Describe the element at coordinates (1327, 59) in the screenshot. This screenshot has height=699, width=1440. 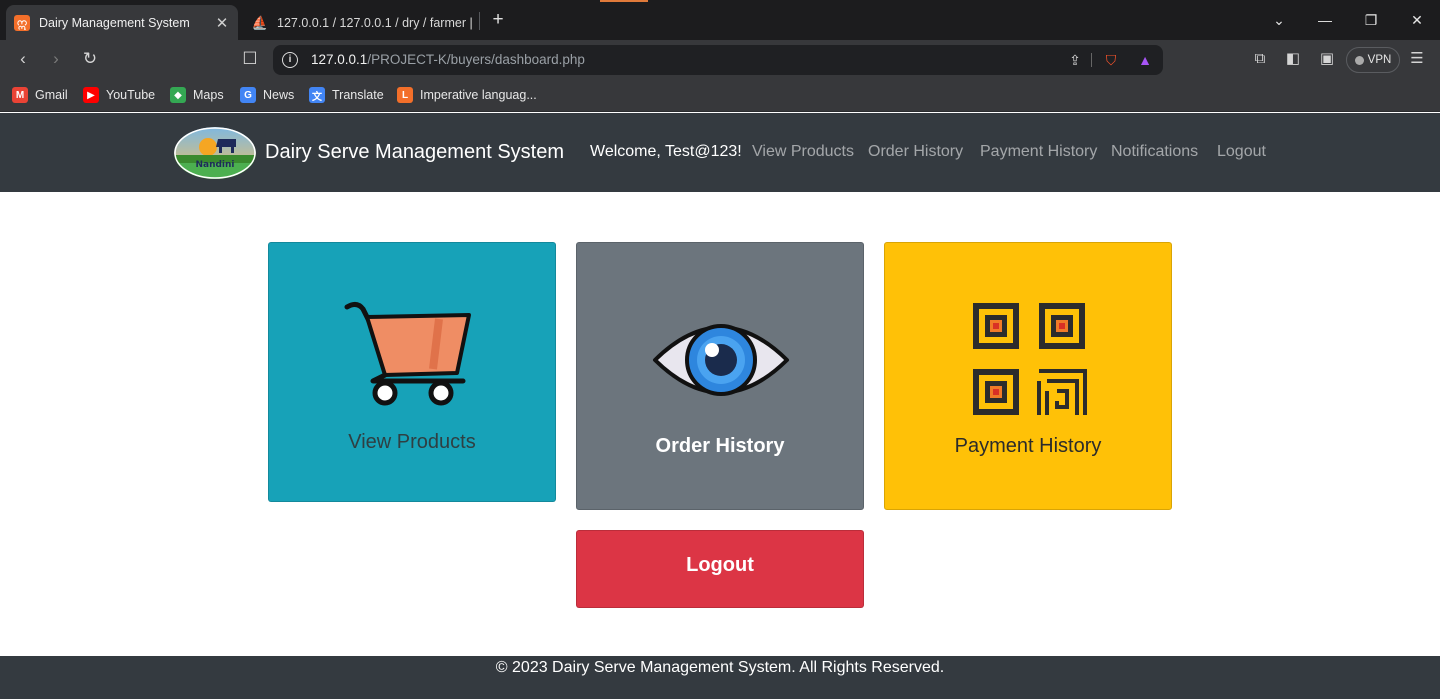
I see `wallet-icon: ▣` at that location.